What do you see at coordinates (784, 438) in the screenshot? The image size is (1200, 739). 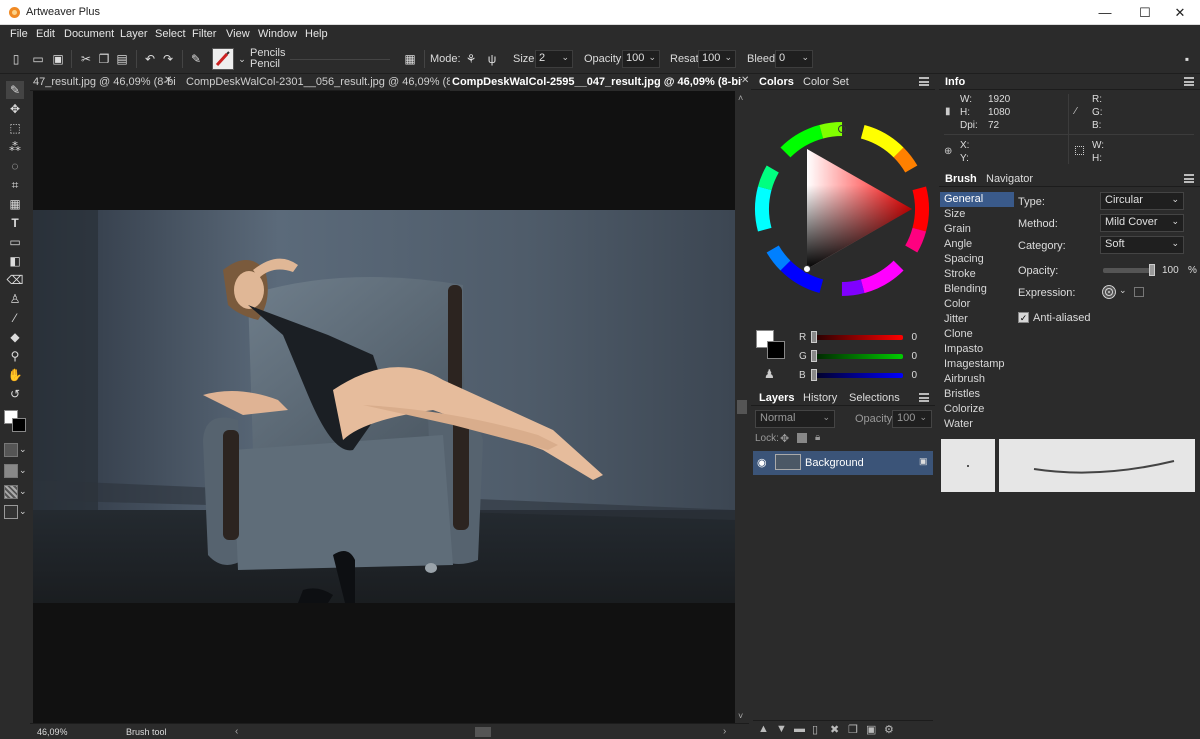 I see `lock-position-icon: ✥` at bounding box center [784, 438].